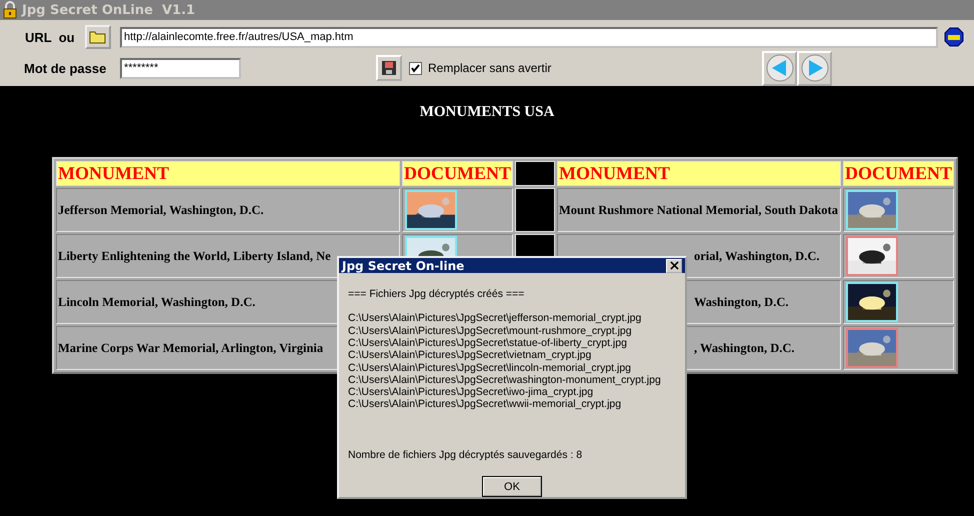 The image size is (974, 516). I want to click on url-label: URL ou, so click(50, 37).